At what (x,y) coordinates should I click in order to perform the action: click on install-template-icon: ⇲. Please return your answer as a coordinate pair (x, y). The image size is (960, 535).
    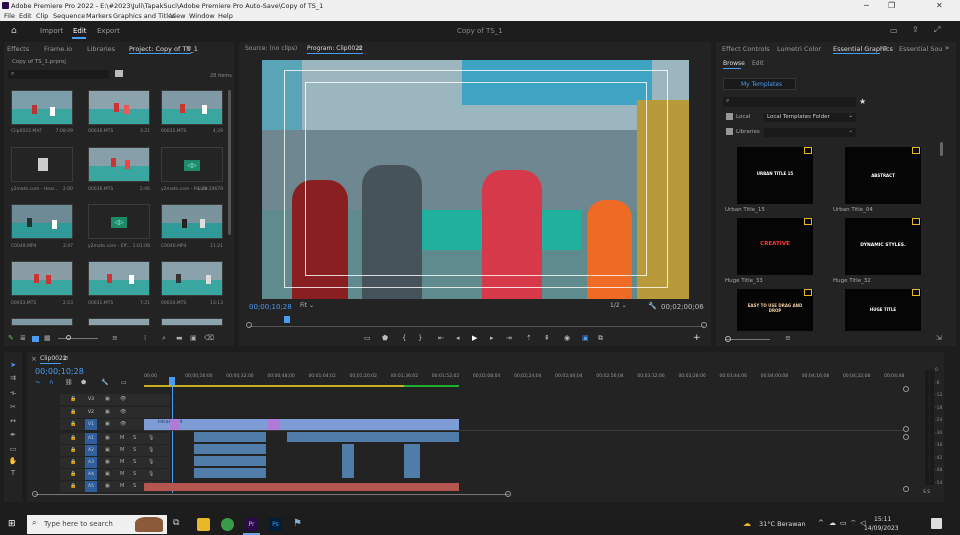
    Looking at the image, I should click on (939, 338).